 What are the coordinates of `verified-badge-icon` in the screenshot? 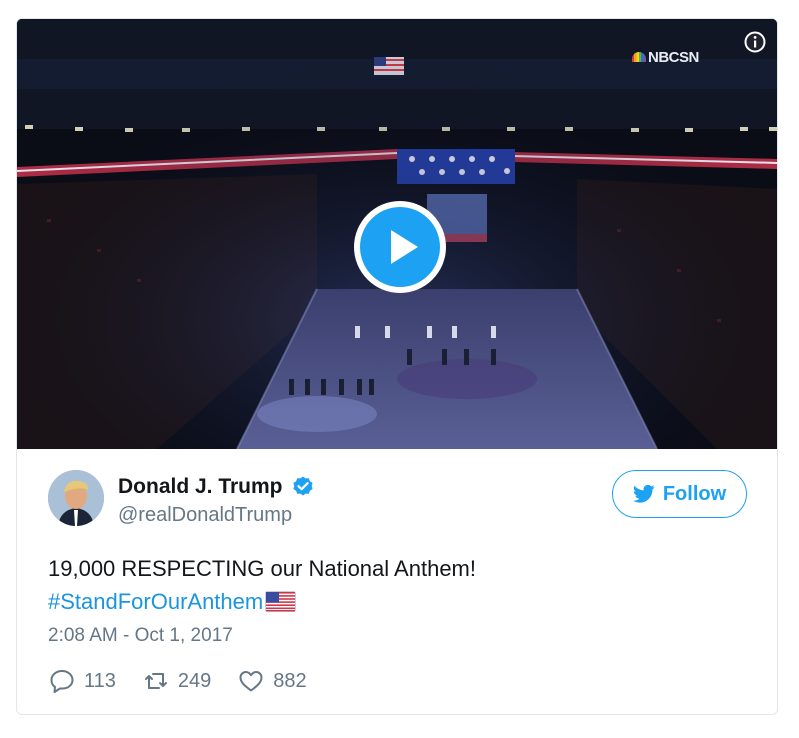 It's located at (302, 486).